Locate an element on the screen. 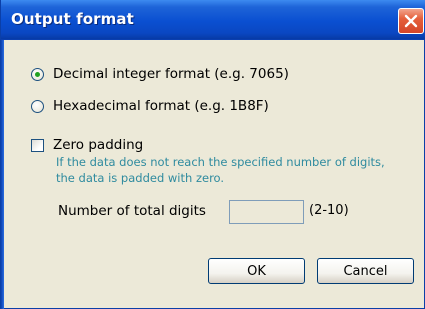  ok-button: OK is located at coordinates (256, 271).